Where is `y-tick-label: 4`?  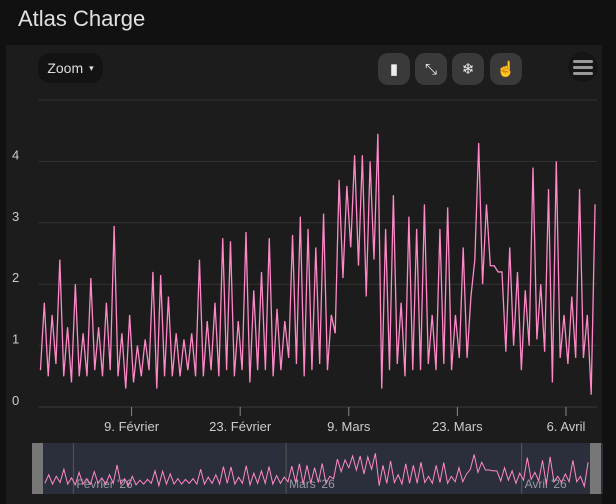 y-tick-label: 4 is located at coordinates (15, 154).